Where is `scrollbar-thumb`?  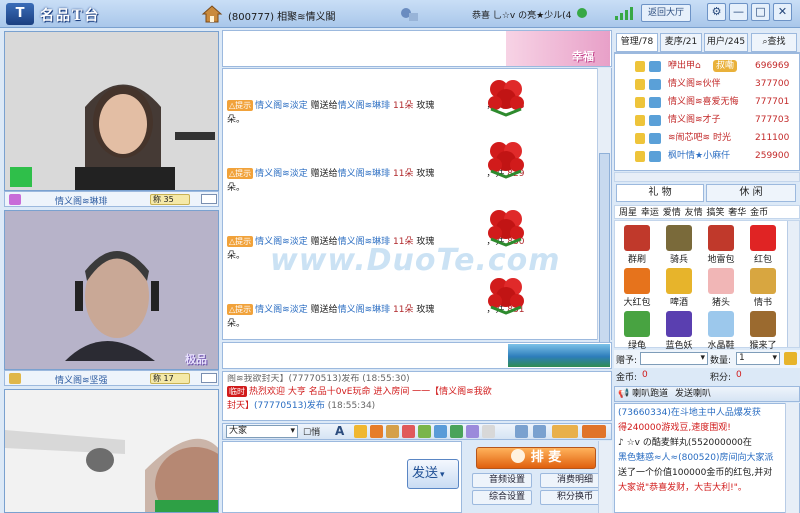
scrollbar-thumb is located at coordinates (604, 248).